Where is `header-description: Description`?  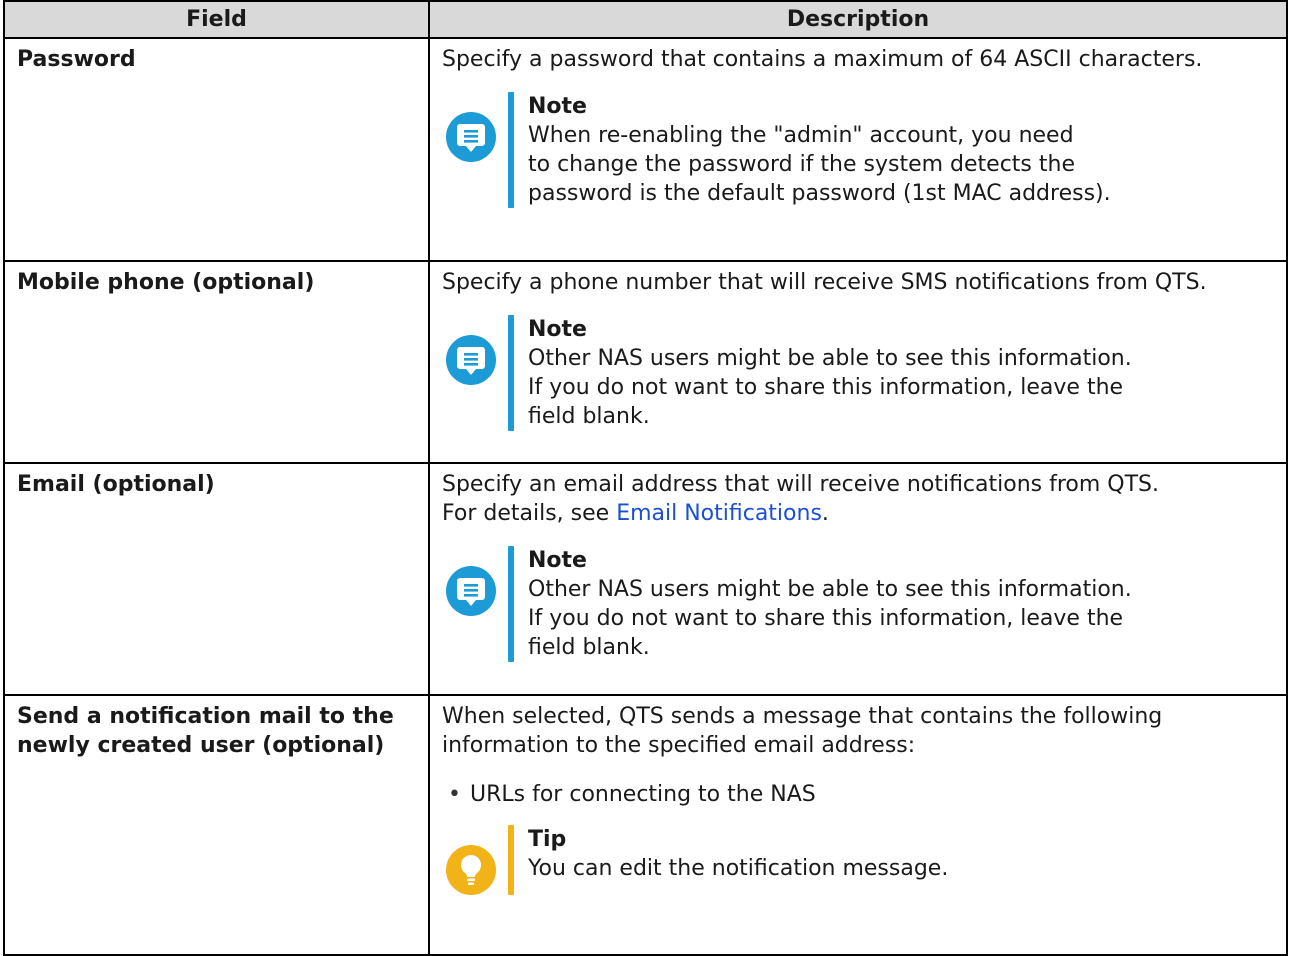
header-description: Description is located at coordinates (858, 19).